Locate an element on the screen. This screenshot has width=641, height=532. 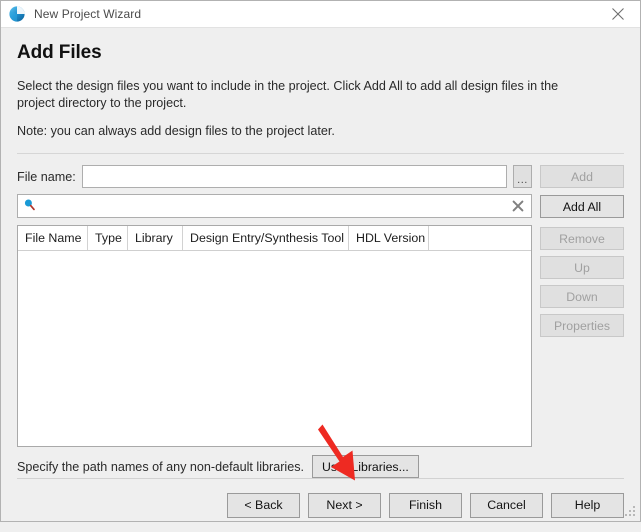
quartus-sphere-icon is located at coordinates (17, 14).